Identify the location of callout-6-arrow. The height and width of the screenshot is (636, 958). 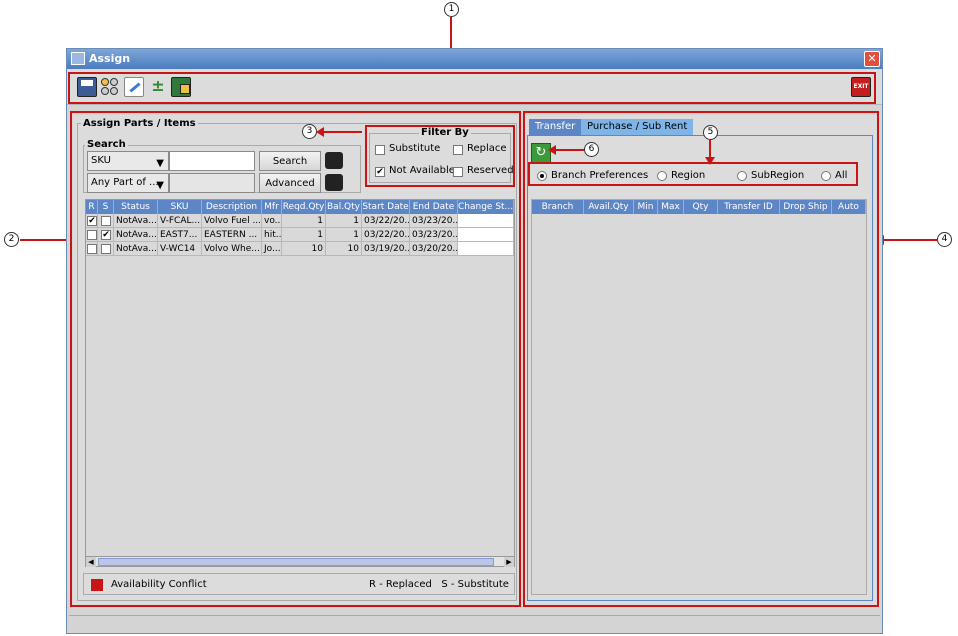
(552, 150).